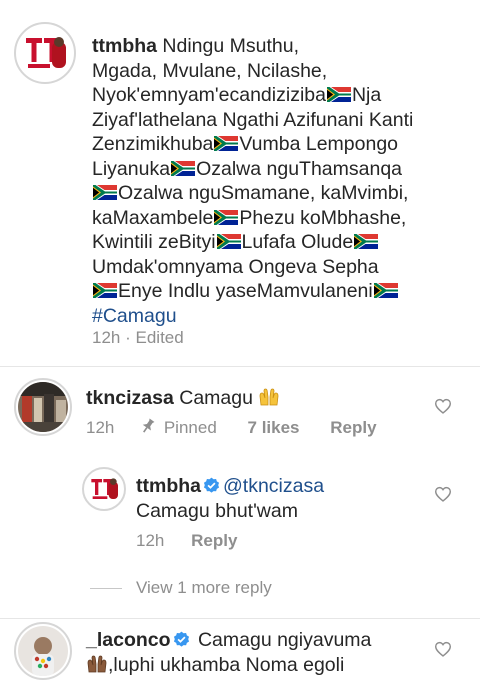  Describe the element at coordinates (274, 427) in the screenshot. I see `likes-count: 7 likes` at that location.